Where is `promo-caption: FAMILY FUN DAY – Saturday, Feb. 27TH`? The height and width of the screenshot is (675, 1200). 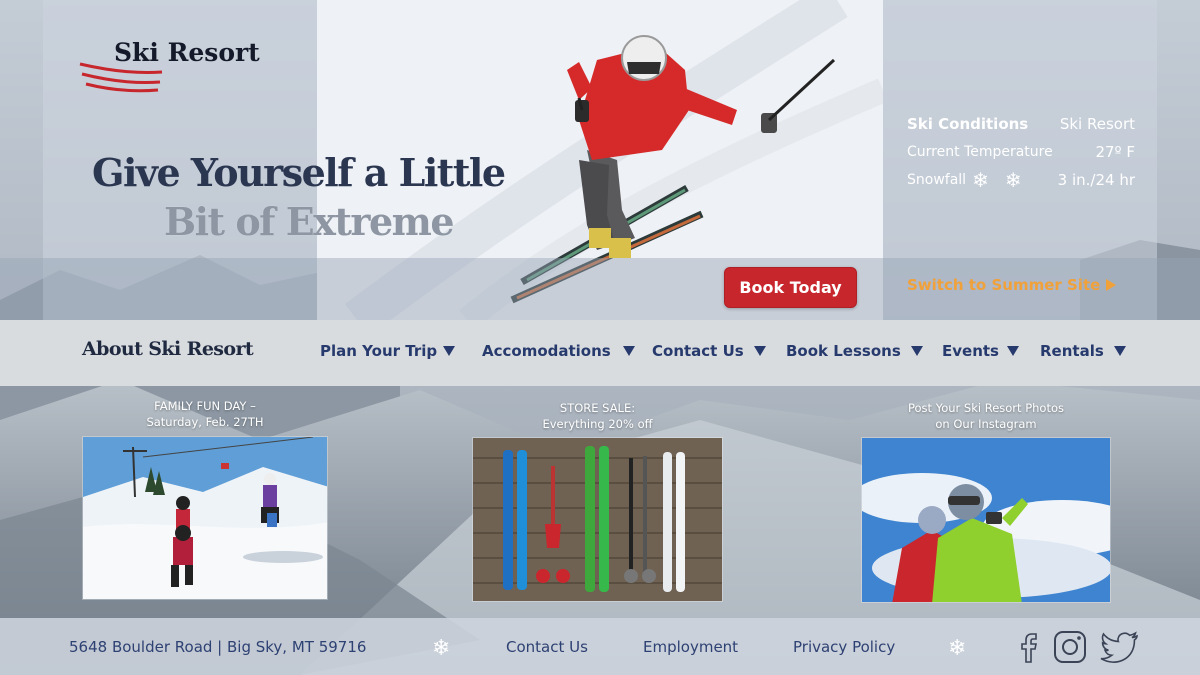 promo-caption: FAMILY FUN DAY – Saturday, Feb. 27TH is located at coordinates (205, 414).